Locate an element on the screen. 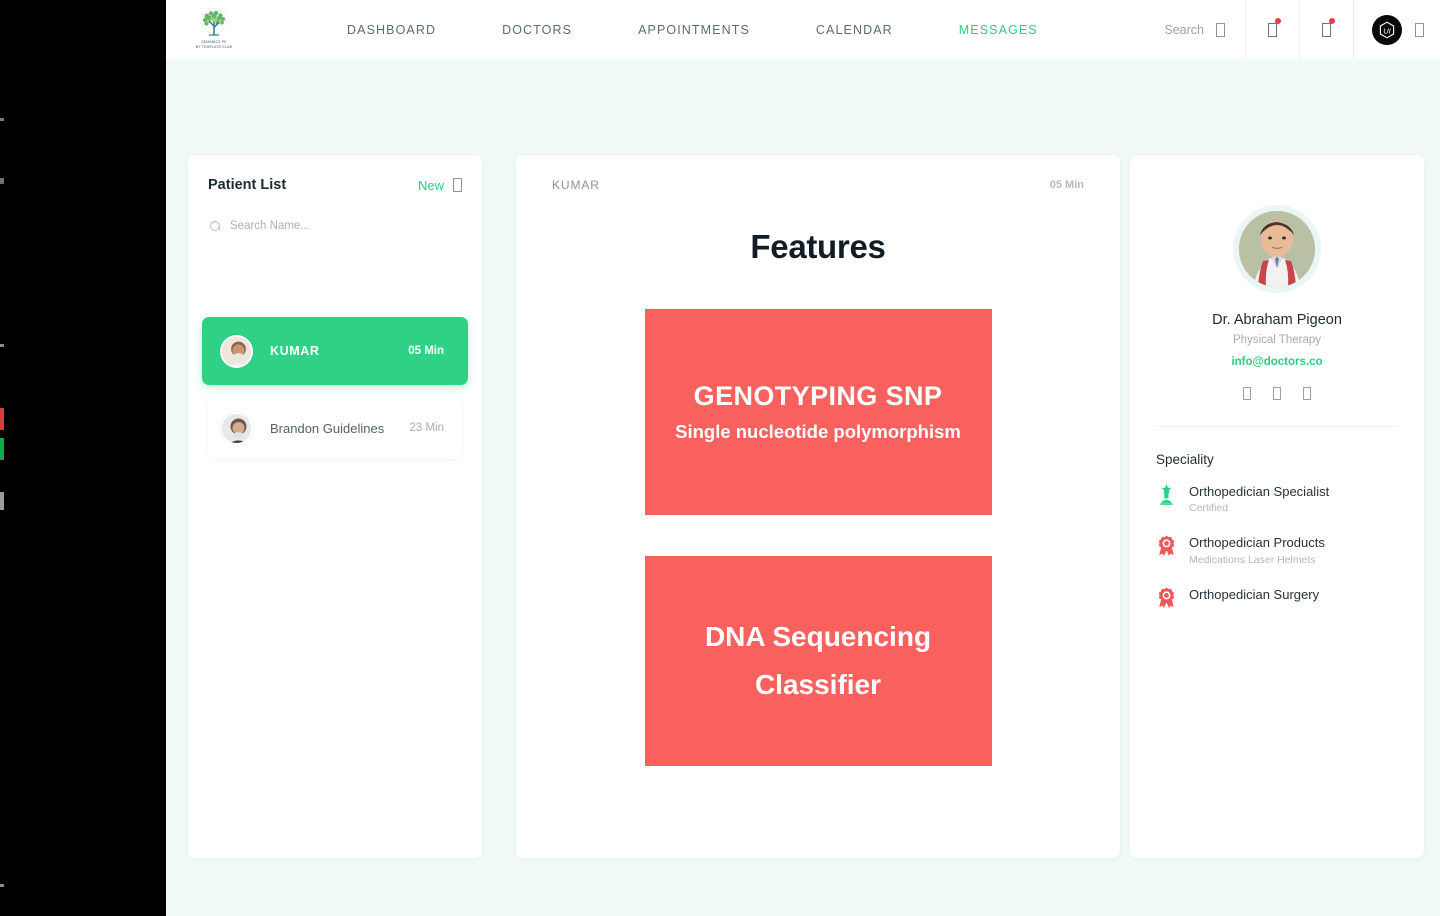  patient-items: KUMAR 05 Min Brandon Guidelines 23 Min is located at coordinates (335, 388).